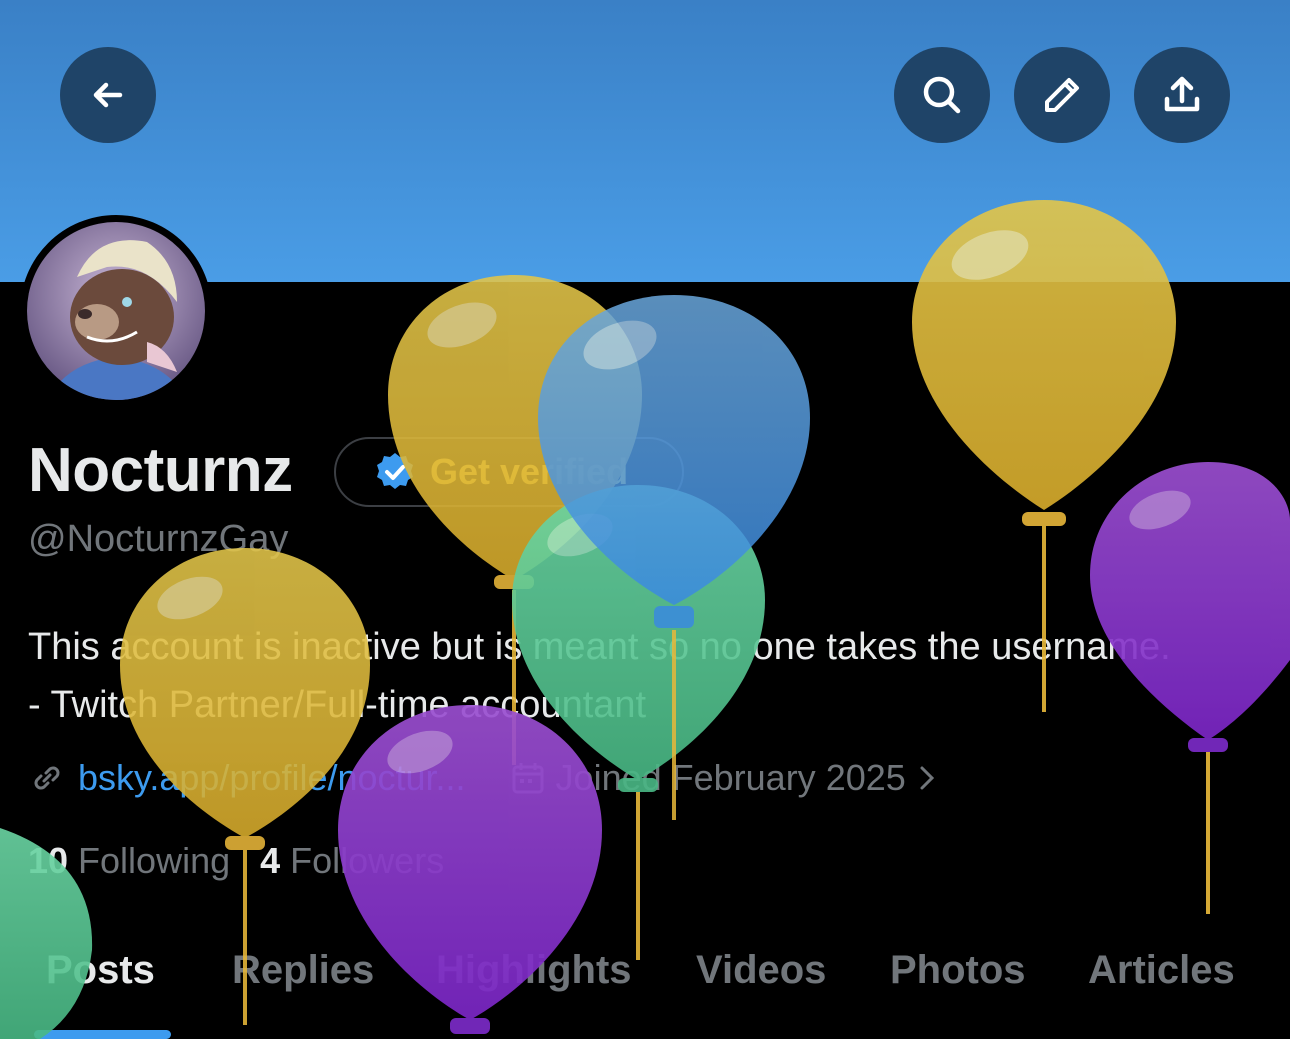 The width and height of the screenshot is (1290, 1039). I want to click on arrow-left-icon, so click(108, 95).